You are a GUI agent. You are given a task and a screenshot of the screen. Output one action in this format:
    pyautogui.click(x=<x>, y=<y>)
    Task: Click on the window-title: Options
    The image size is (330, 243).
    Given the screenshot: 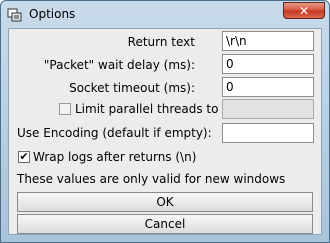 What is the action you would take?
    pyautogui.click(x=52, y=14)
    